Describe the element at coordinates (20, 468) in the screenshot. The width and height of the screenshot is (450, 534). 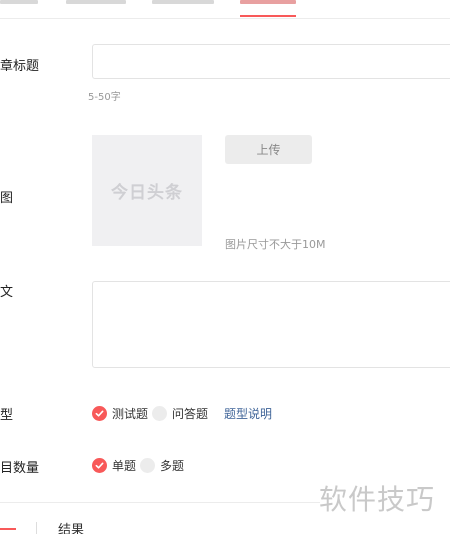
I see `count-label: 目数量` at that location.